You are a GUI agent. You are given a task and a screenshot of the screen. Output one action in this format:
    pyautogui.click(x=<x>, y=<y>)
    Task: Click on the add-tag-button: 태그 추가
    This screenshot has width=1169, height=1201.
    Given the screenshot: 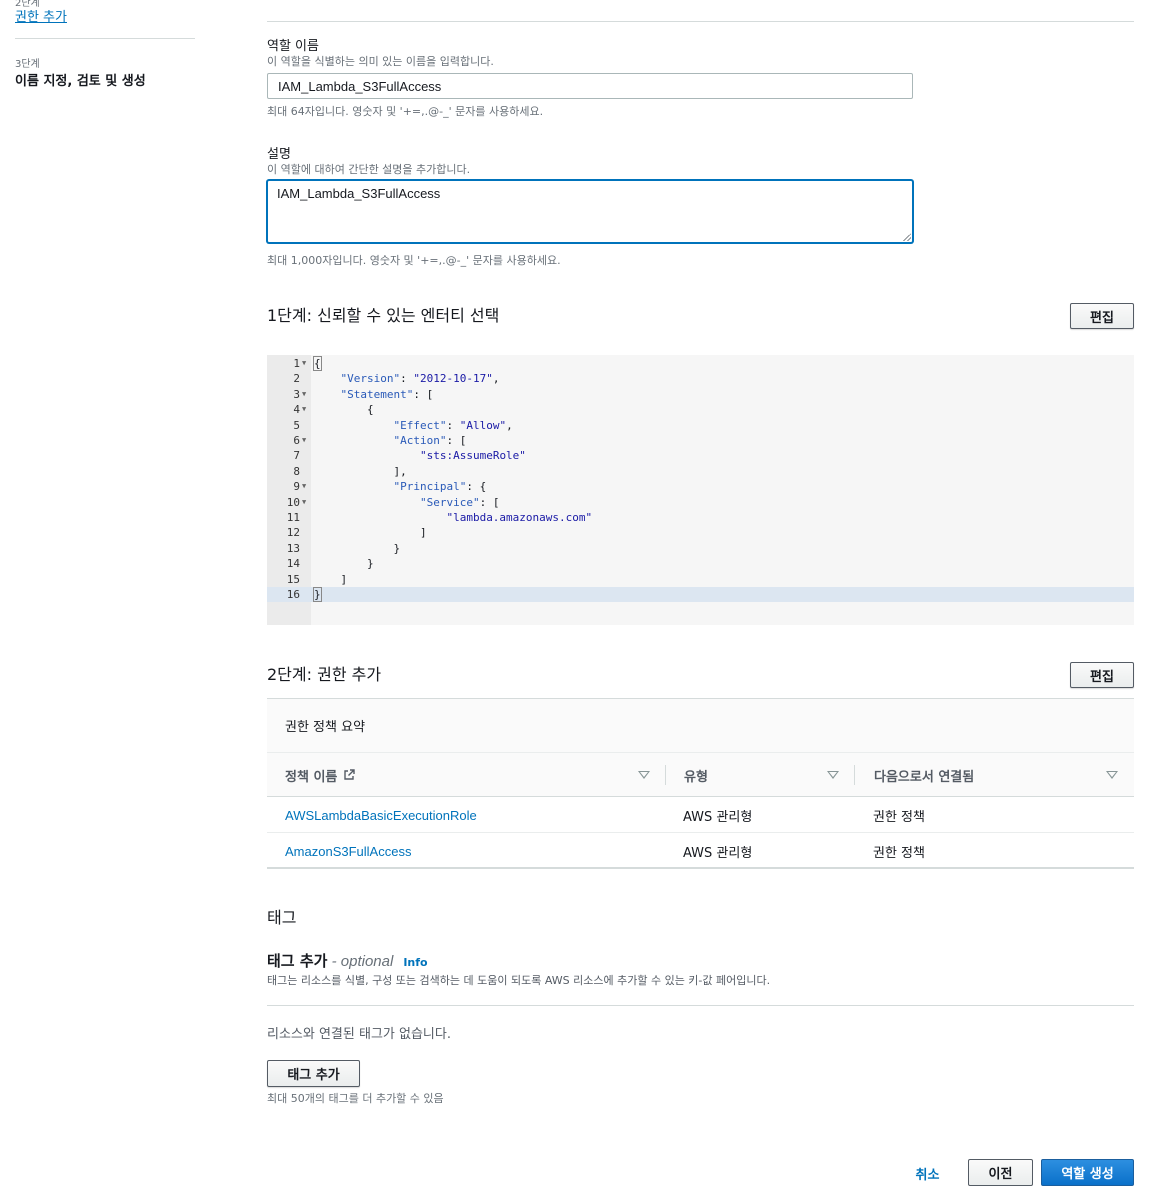 What is the action you would take?
    pyautogui.click(x=313, y=1073)
    